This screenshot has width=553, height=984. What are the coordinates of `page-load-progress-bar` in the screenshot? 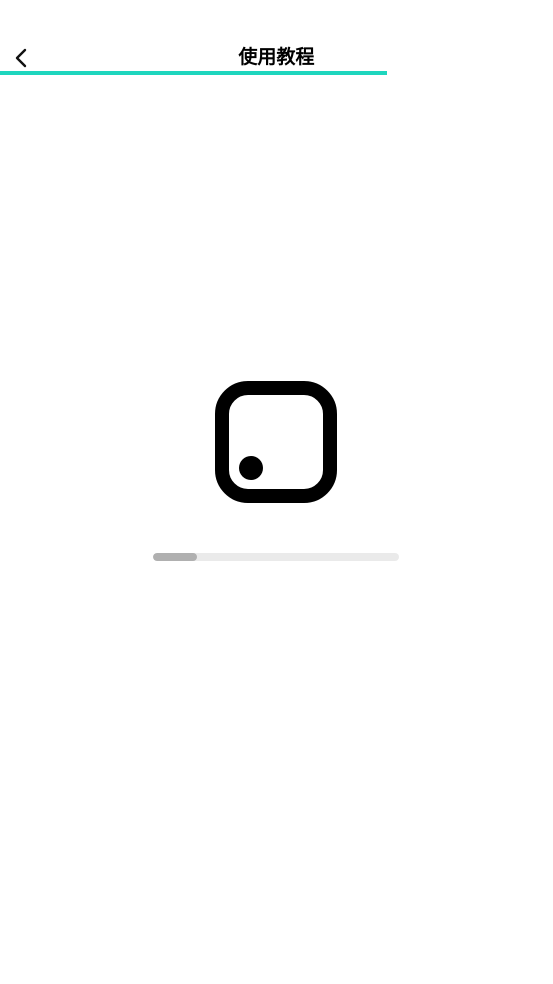 It's located at (276, 73).